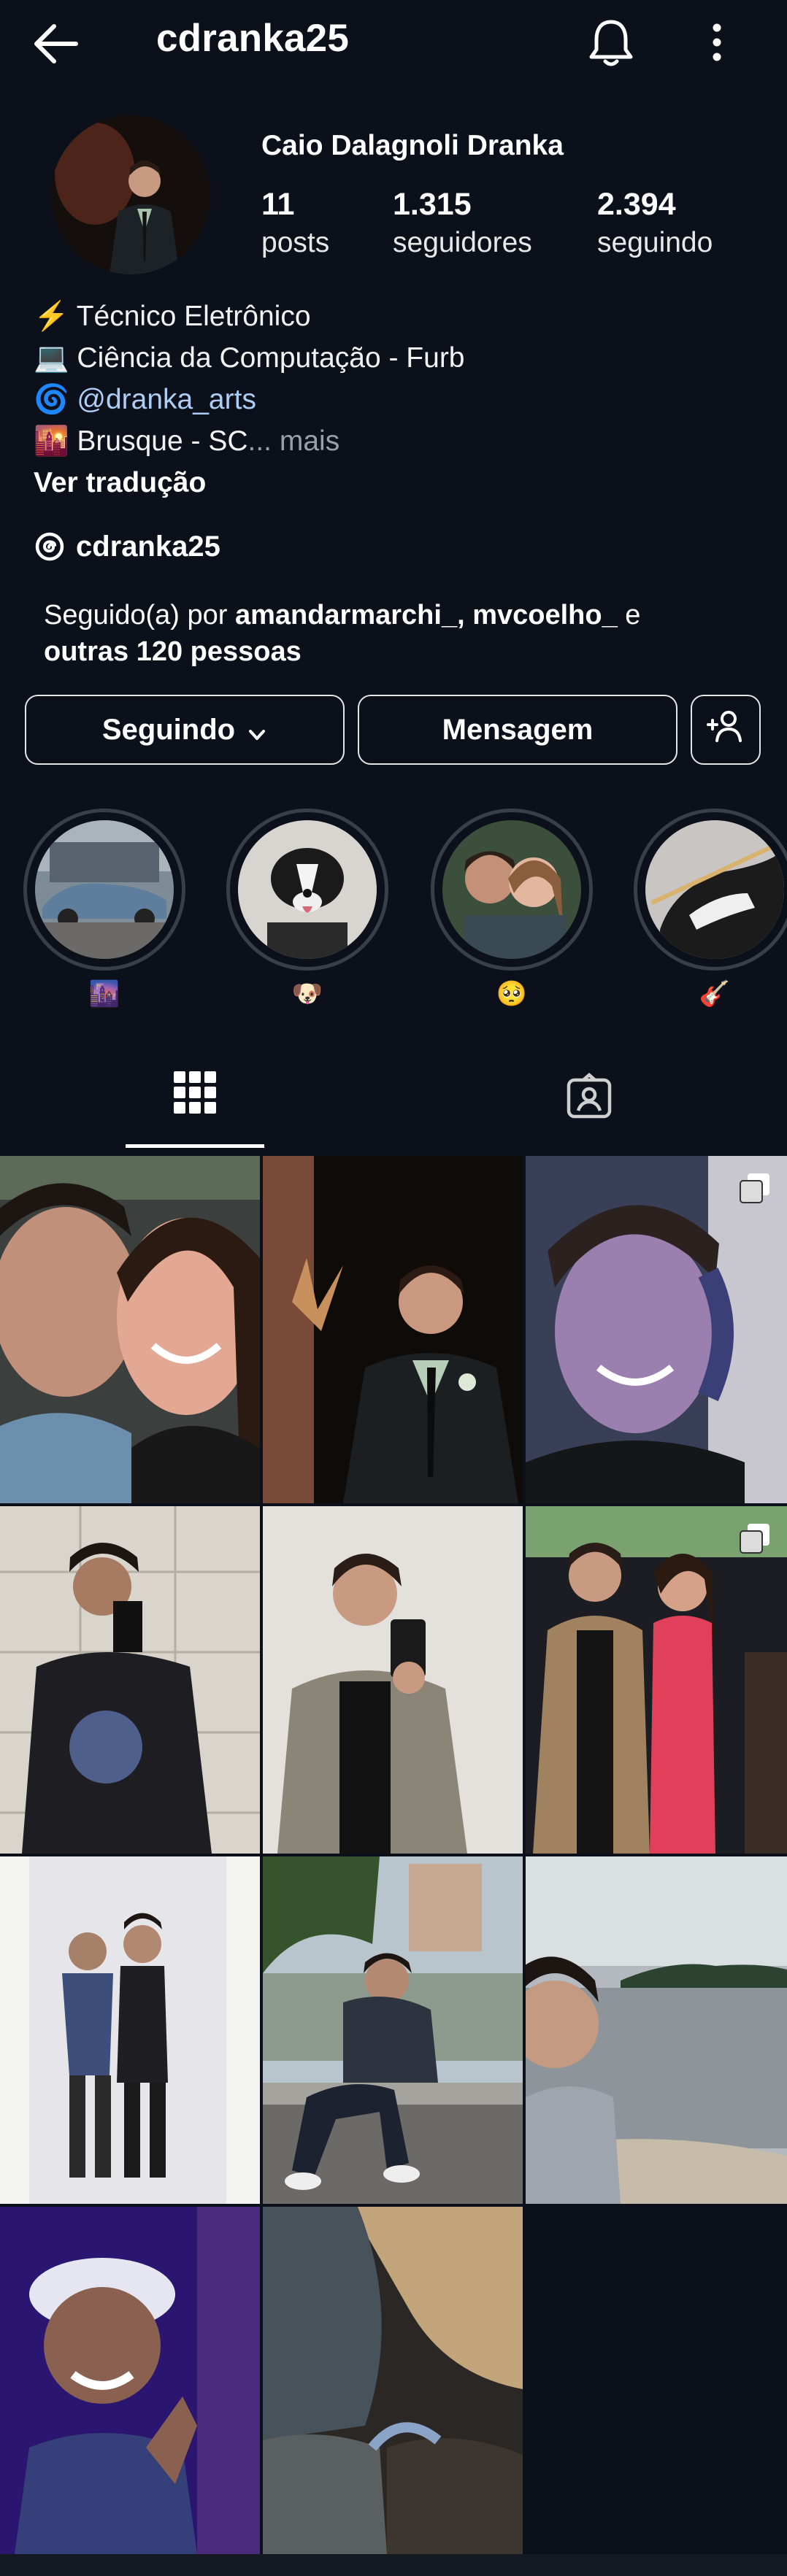 This screenshot has height=2576, width=787. What do you see at coordinates (193, 316) in the screenshot?
I see `bio-text: Técnico Eletrônico` at bounding box center [193, 316].